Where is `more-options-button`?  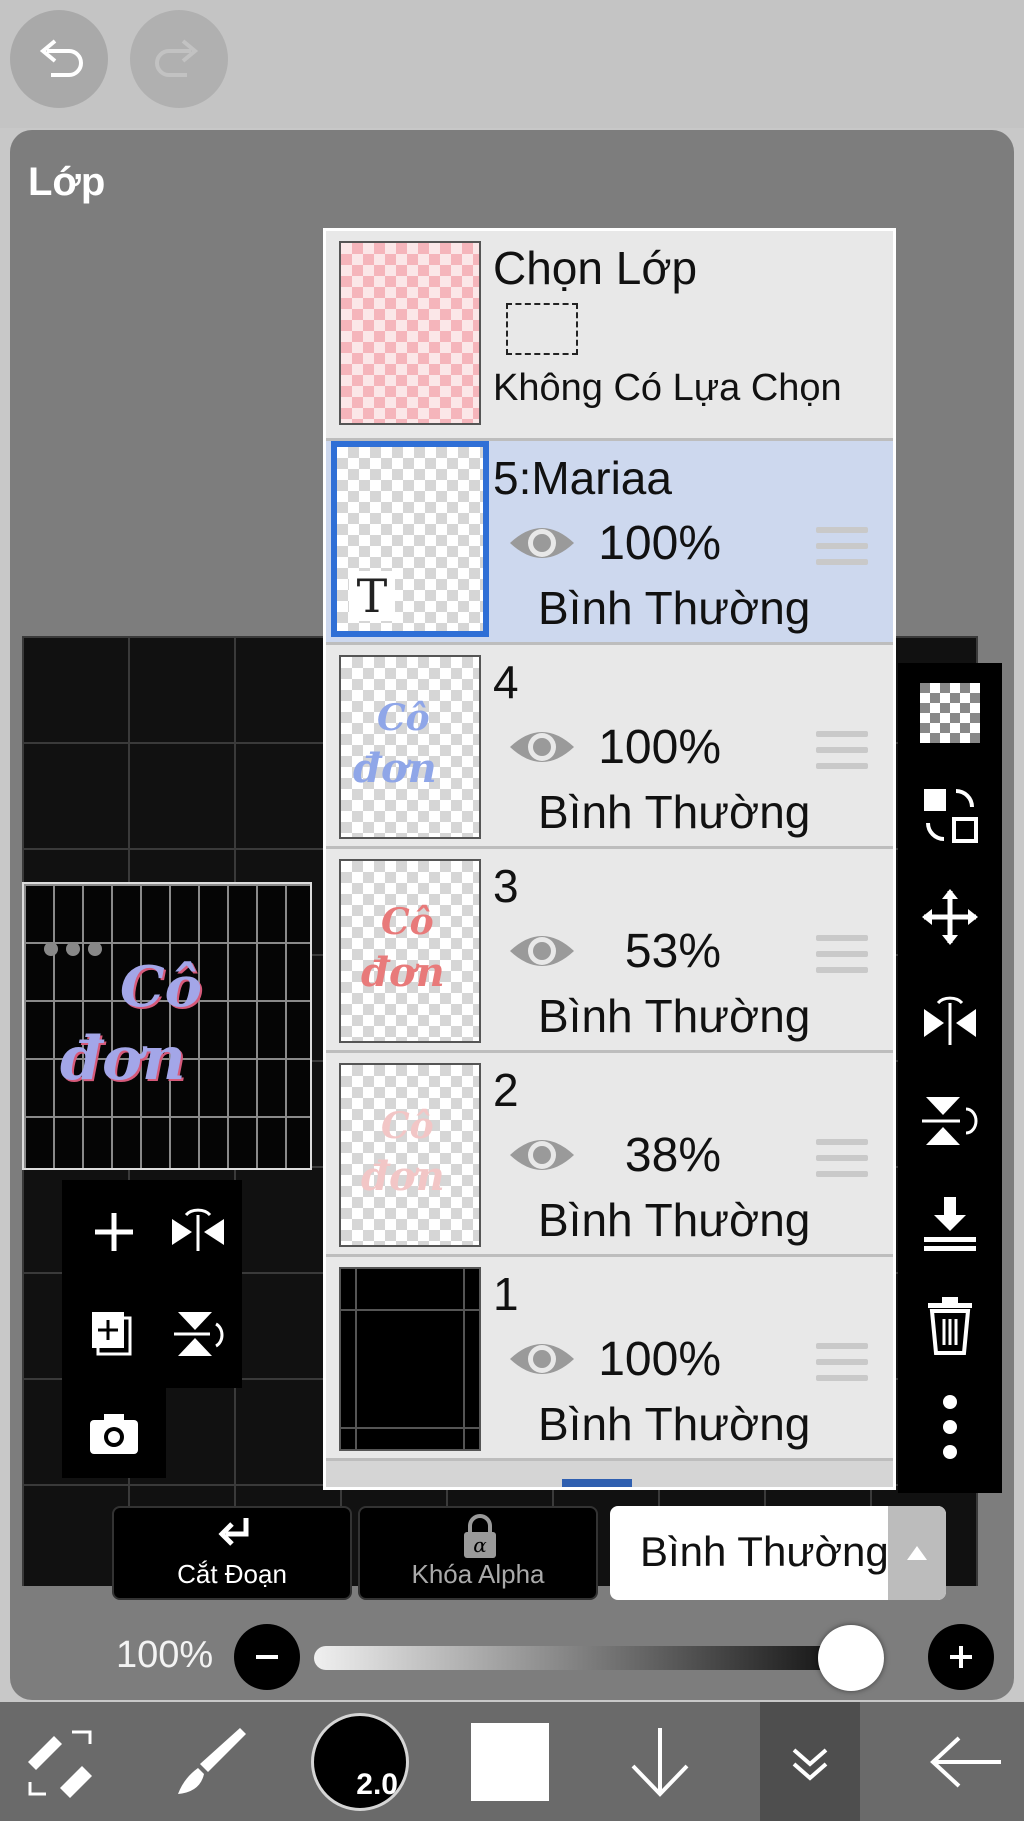 more-options-button is located at coordinates (950, 1427).